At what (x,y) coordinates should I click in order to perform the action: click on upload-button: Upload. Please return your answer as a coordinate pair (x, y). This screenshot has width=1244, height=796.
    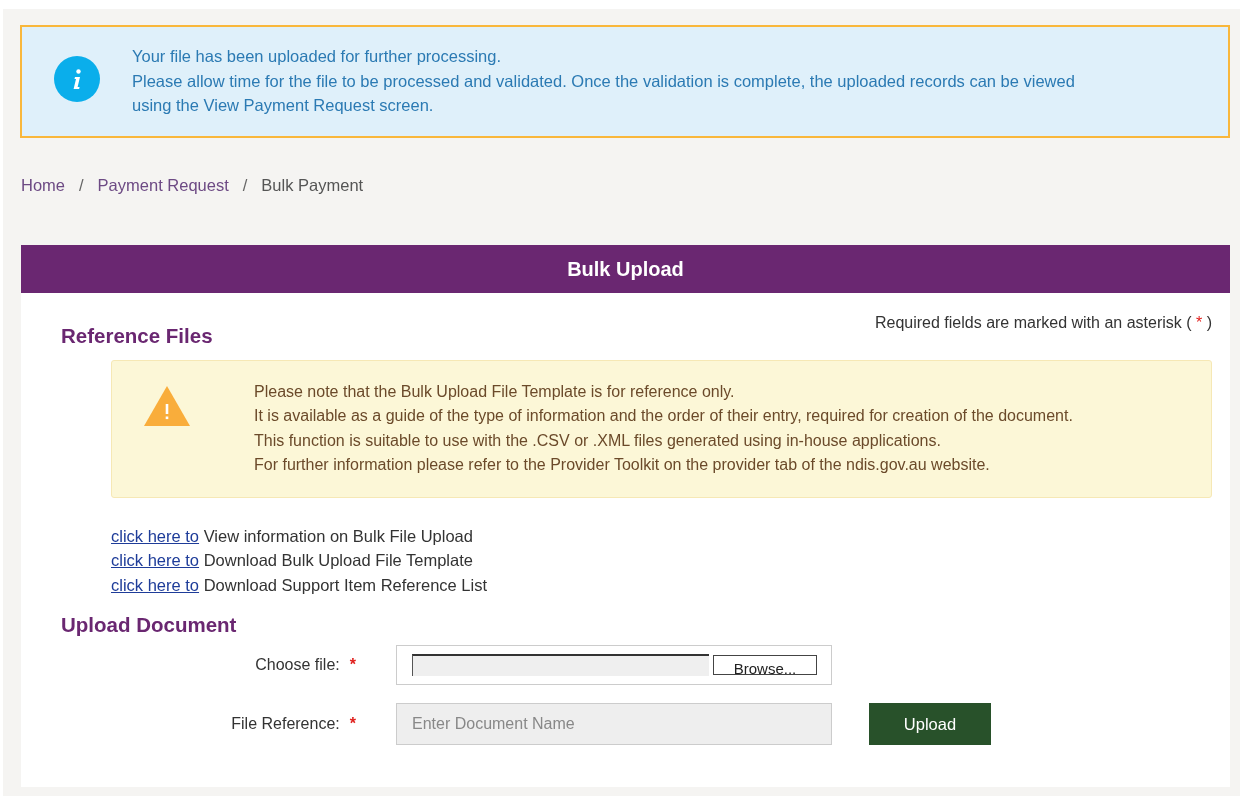
    Looking at the image, I should click on (930, 724).